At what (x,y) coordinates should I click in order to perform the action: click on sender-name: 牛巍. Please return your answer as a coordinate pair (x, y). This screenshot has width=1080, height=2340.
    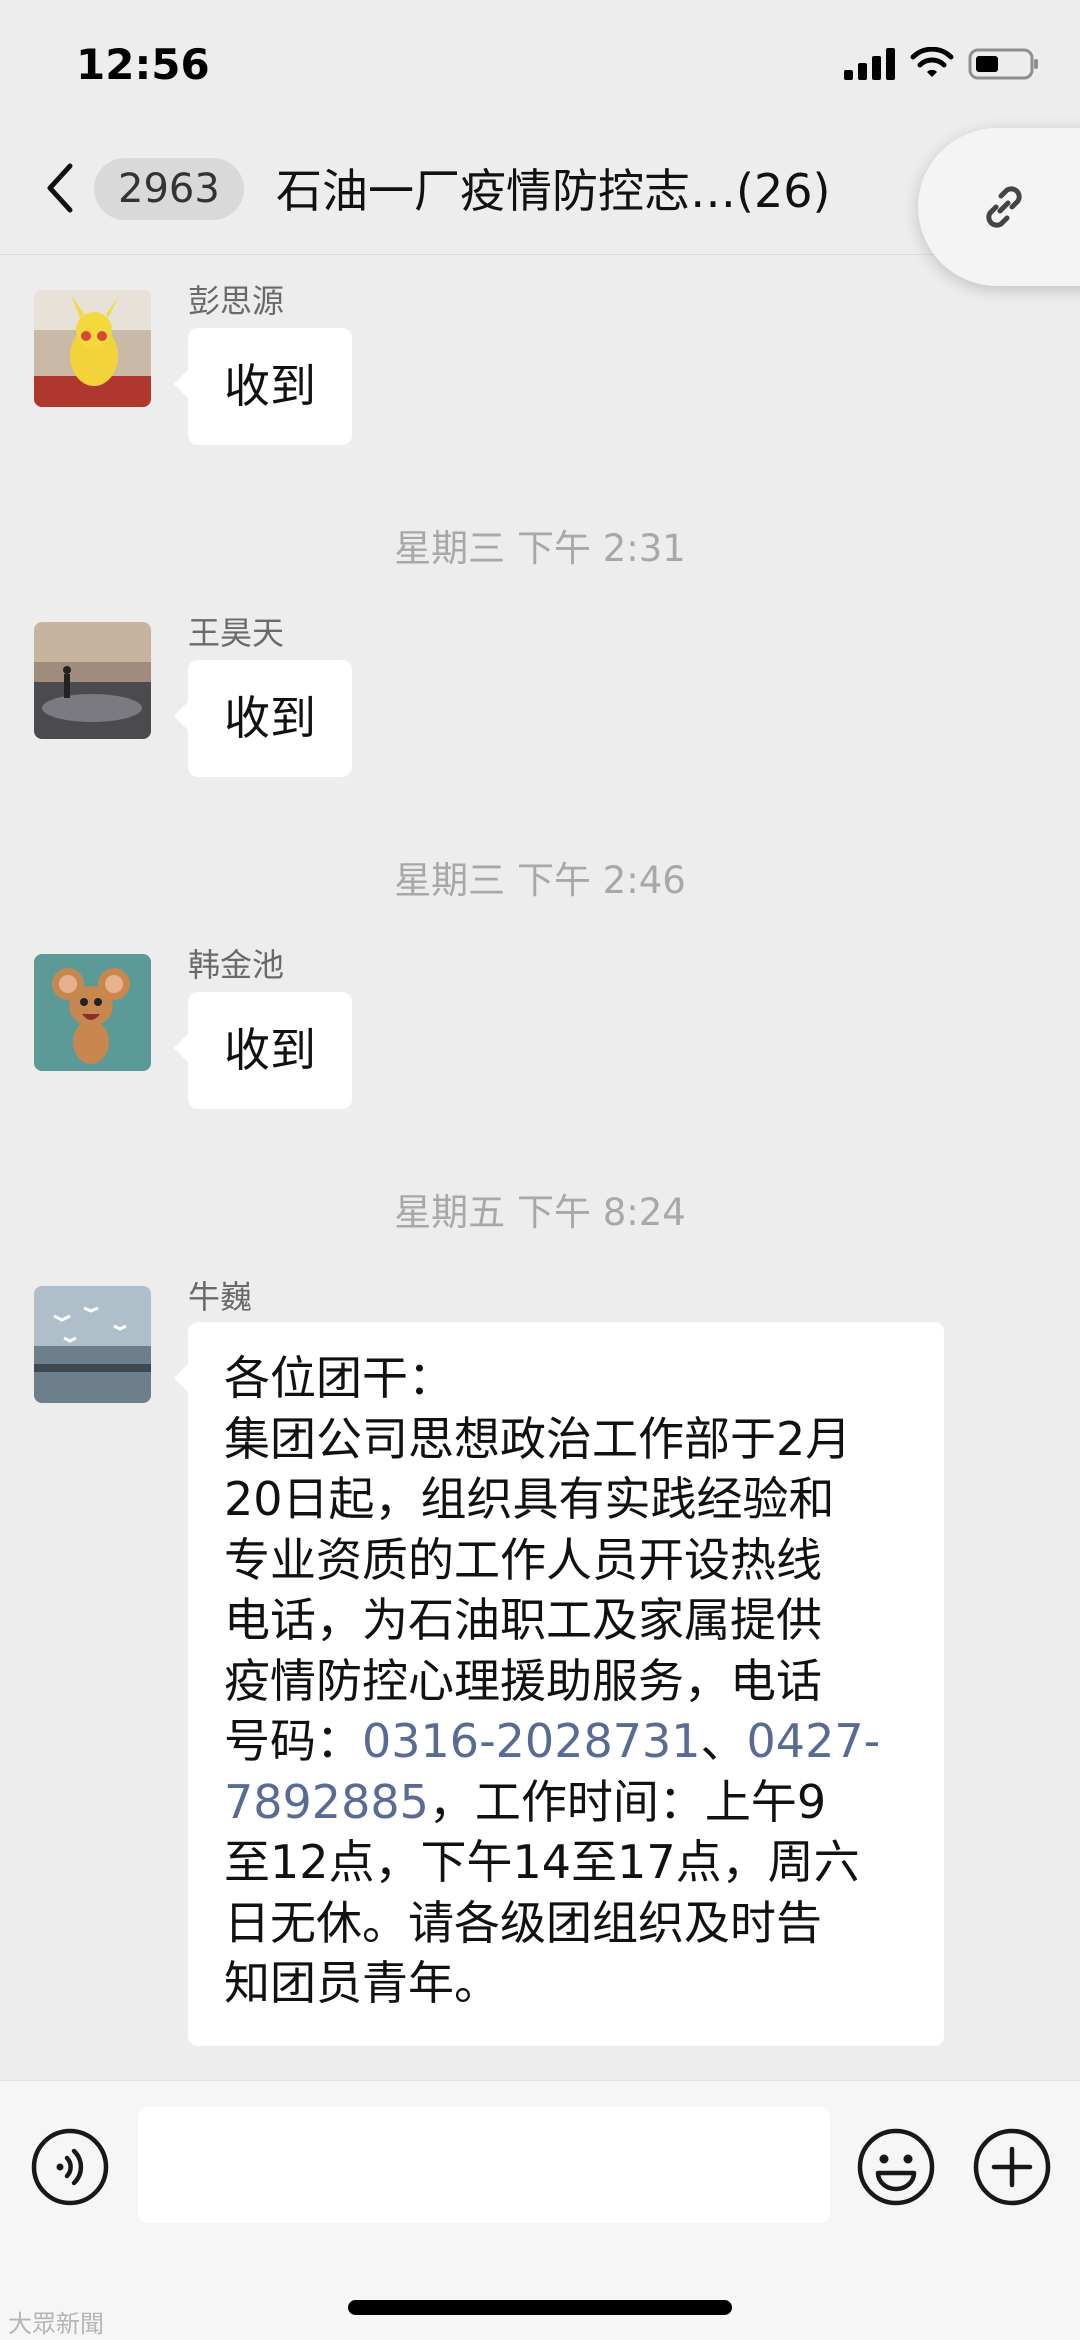
    Looking at the image, I should click on (220, 1297).